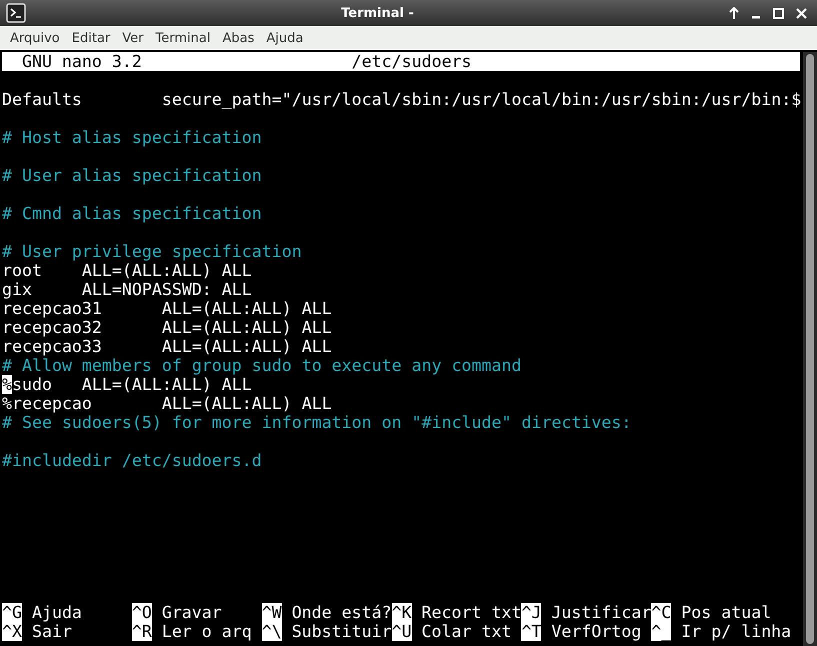 The image size is (817, 646). I want to click on shortcut-label: Justificar, so click(601, 612).